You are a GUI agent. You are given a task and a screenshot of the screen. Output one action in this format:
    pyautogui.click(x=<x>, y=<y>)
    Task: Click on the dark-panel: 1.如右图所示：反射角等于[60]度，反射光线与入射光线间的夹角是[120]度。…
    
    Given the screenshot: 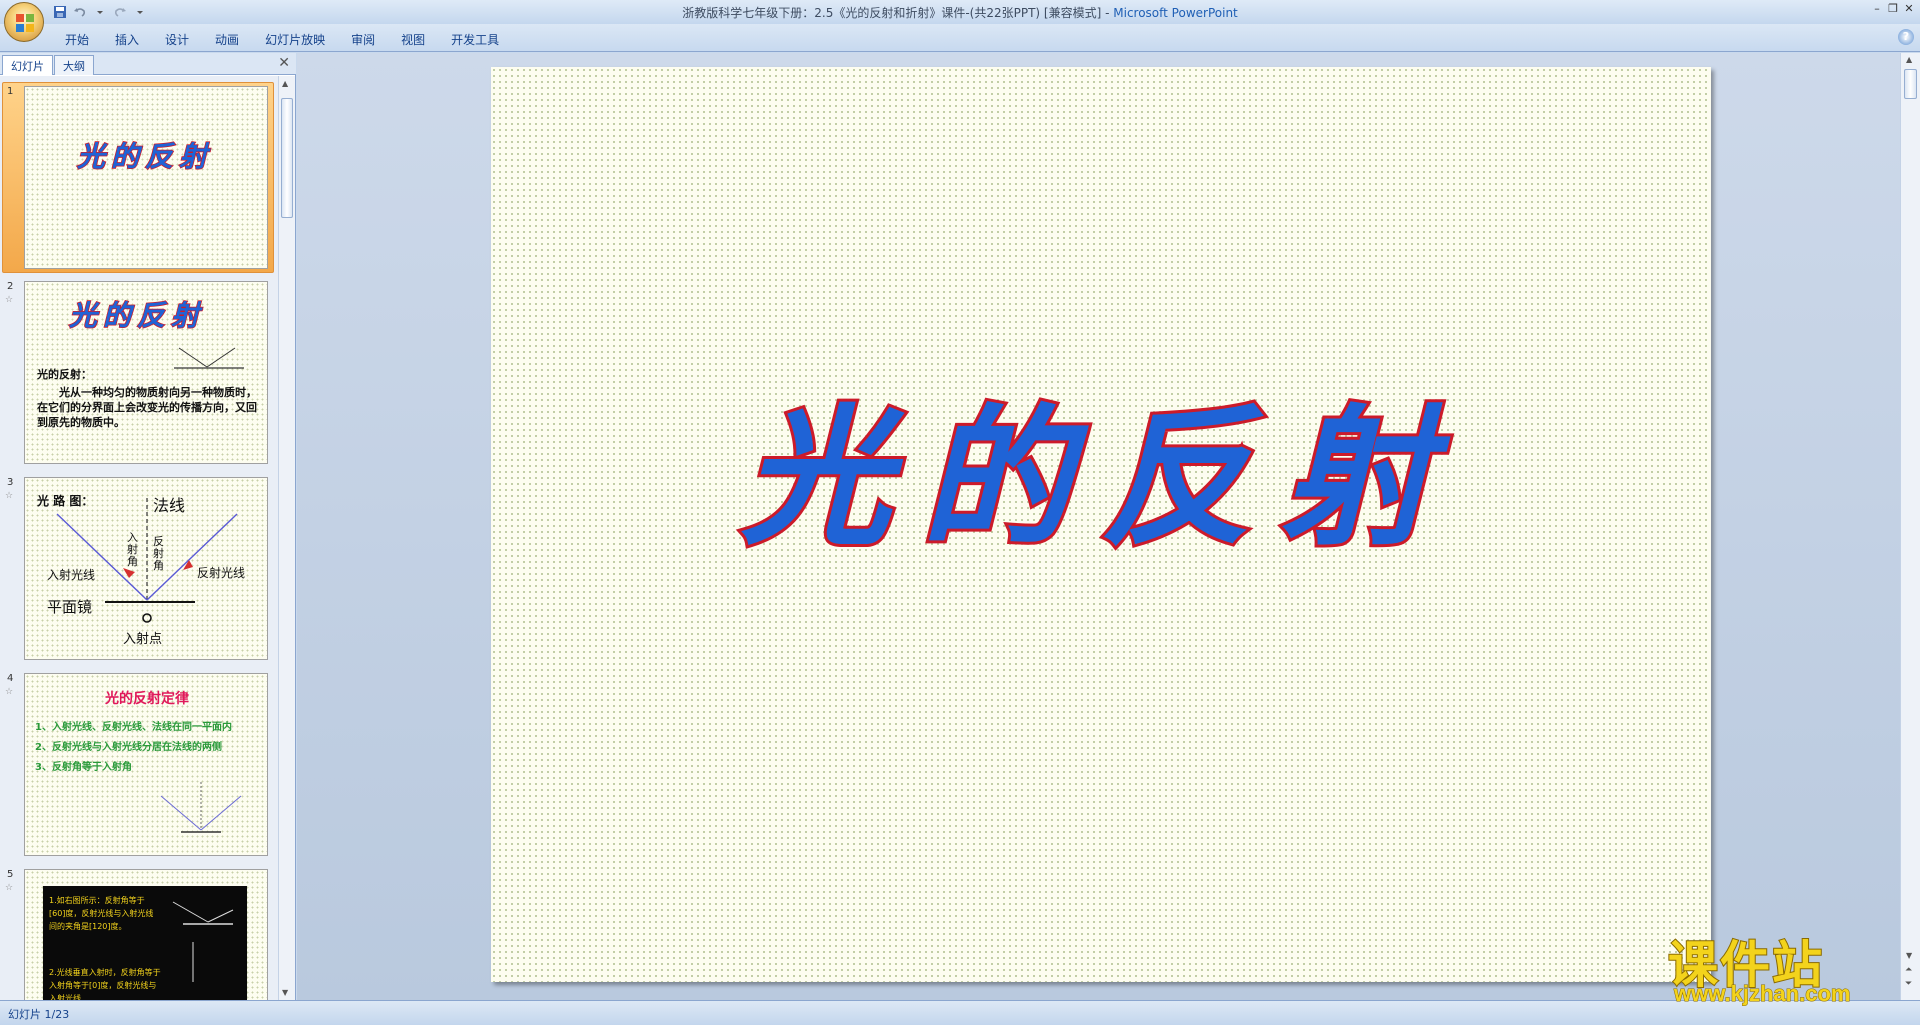 What is the action you would take?
    pyautogui.click(x=145, y=943)
    